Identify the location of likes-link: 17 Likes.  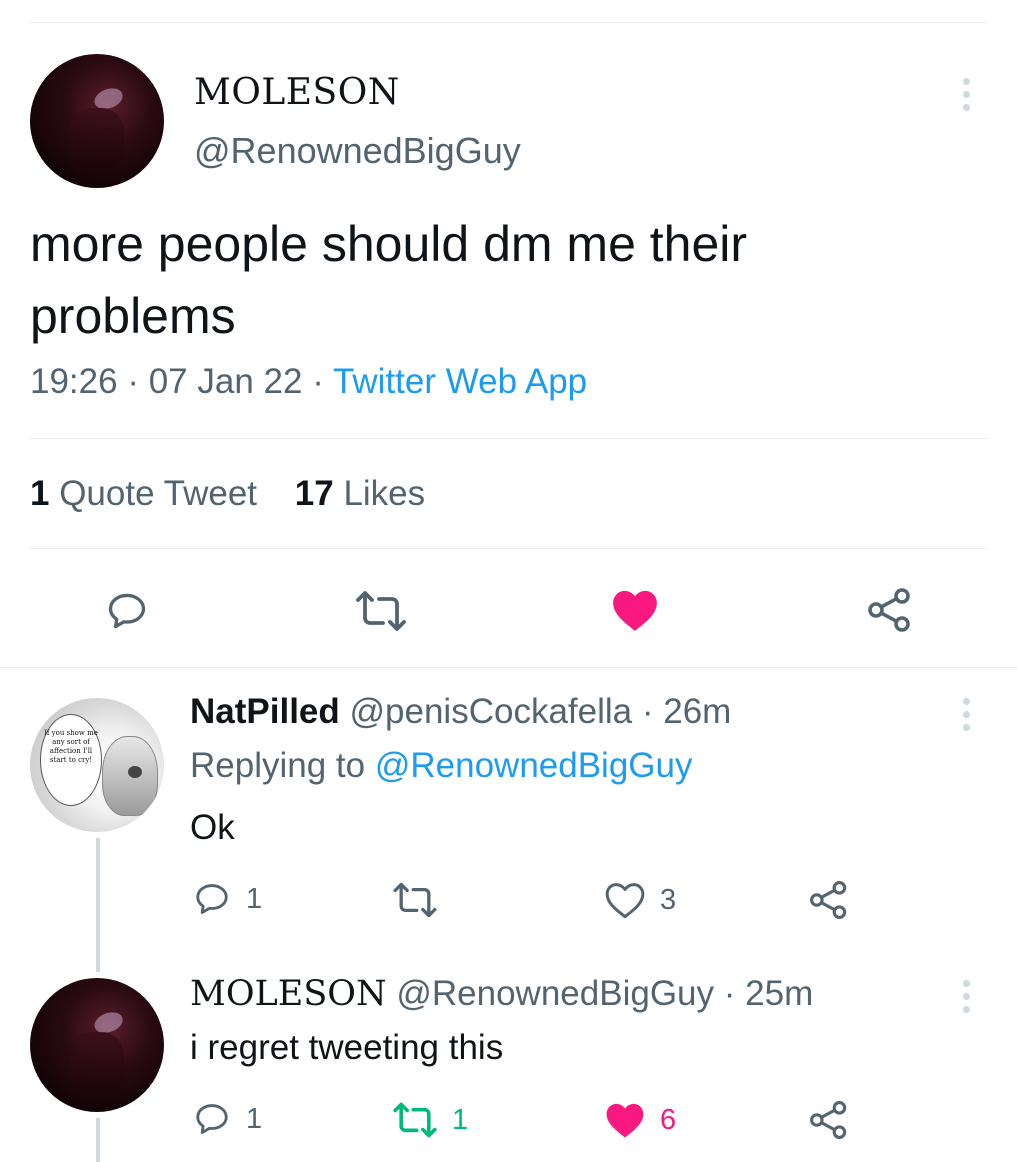
(360, 493).